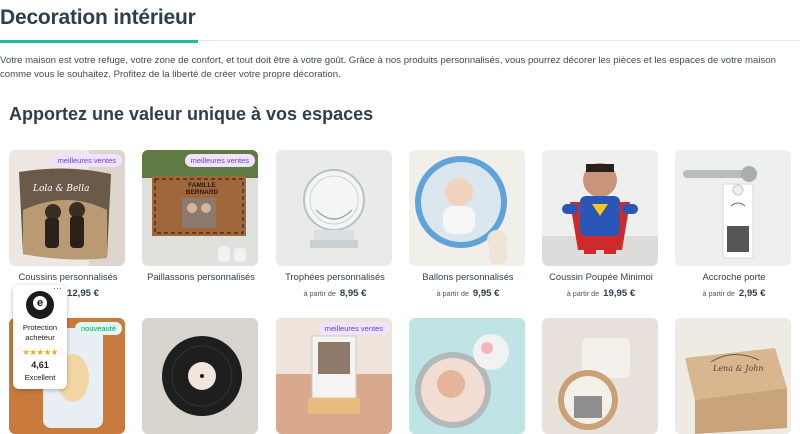  I want to click on product-name: Coussins personnalisés, so click(68, 276).